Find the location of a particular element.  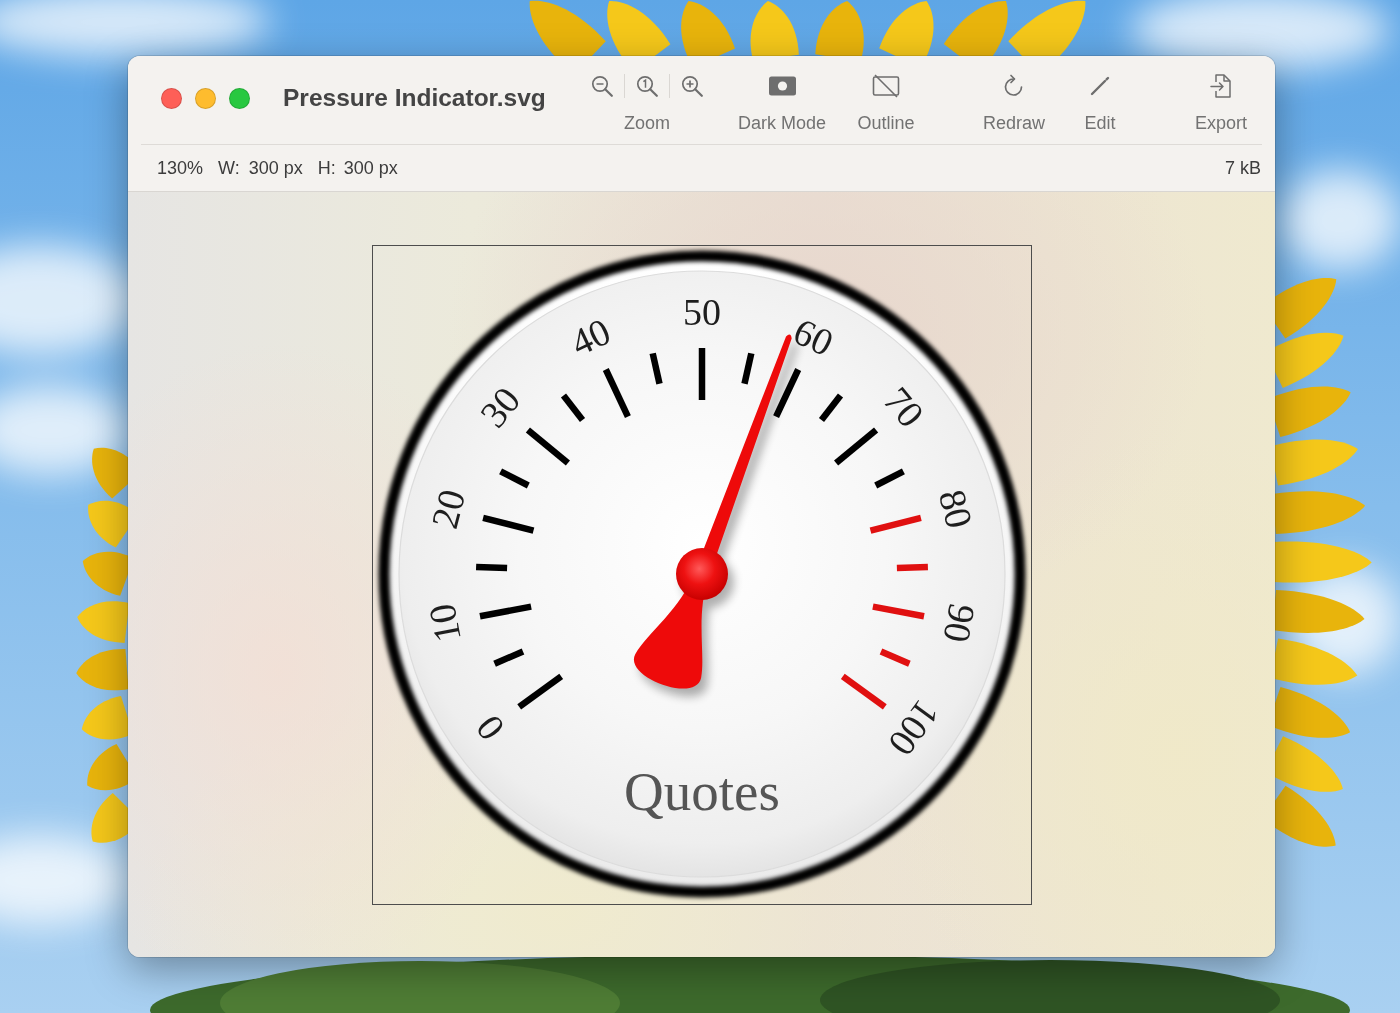

height-value: 300 px is located at coordinates (370, 168).